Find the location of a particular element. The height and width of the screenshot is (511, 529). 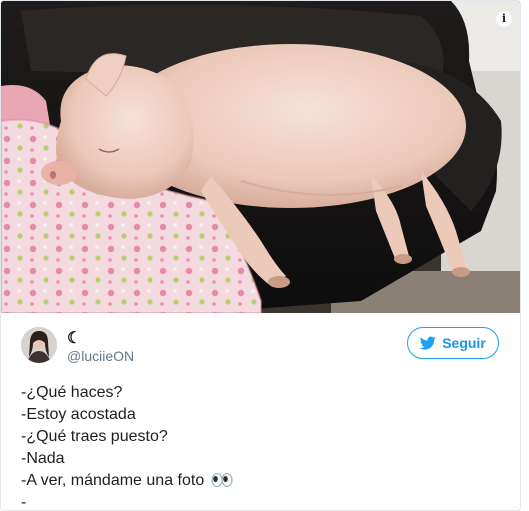

tweet-line: -Nada is located at coordinates (43, 458).